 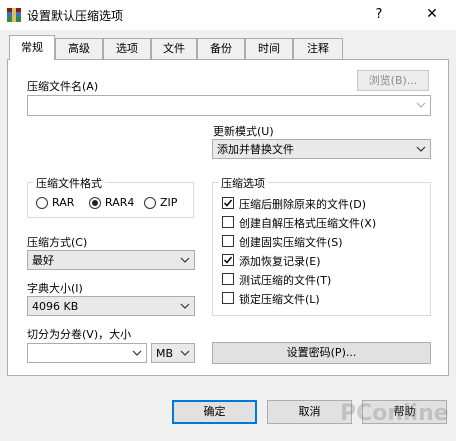 What do you see at coordinates (228, 298) in the screenshot?
I see `checkbox-lock-archive` at bounding box center [228, 298].